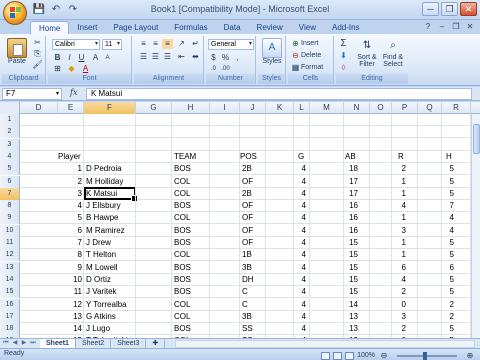 The width and height of the screenshot is (480, 360). What do you see at coordinates (76, 44) in the screenshot?
I see `font-name-select: Calibri ▾` at bounding box center [76, 44].